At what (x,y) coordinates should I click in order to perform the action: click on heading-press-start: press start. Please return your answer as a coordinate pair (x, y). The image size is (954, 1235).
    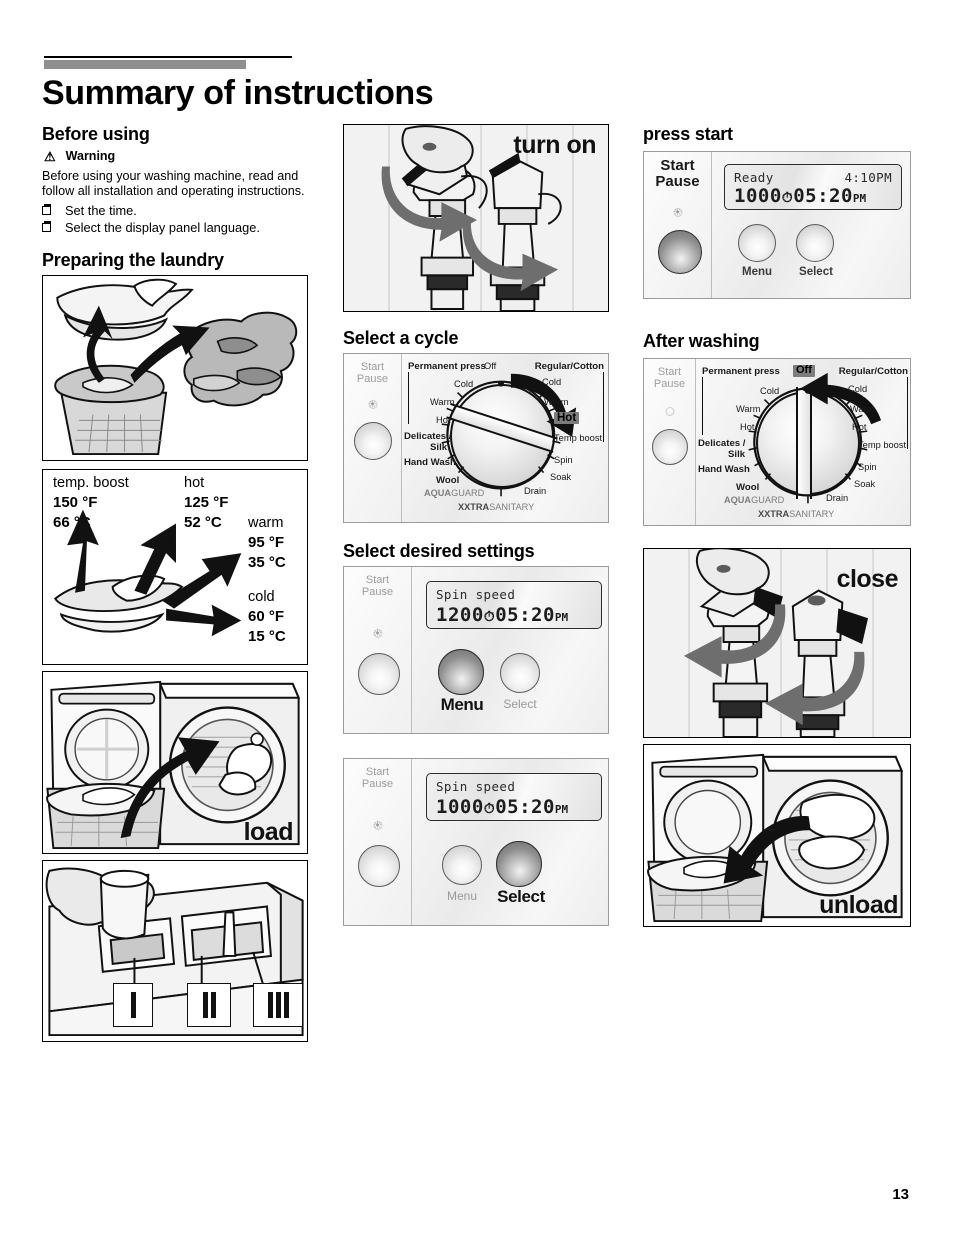
    Looking at the image, I should click on (688, 134).